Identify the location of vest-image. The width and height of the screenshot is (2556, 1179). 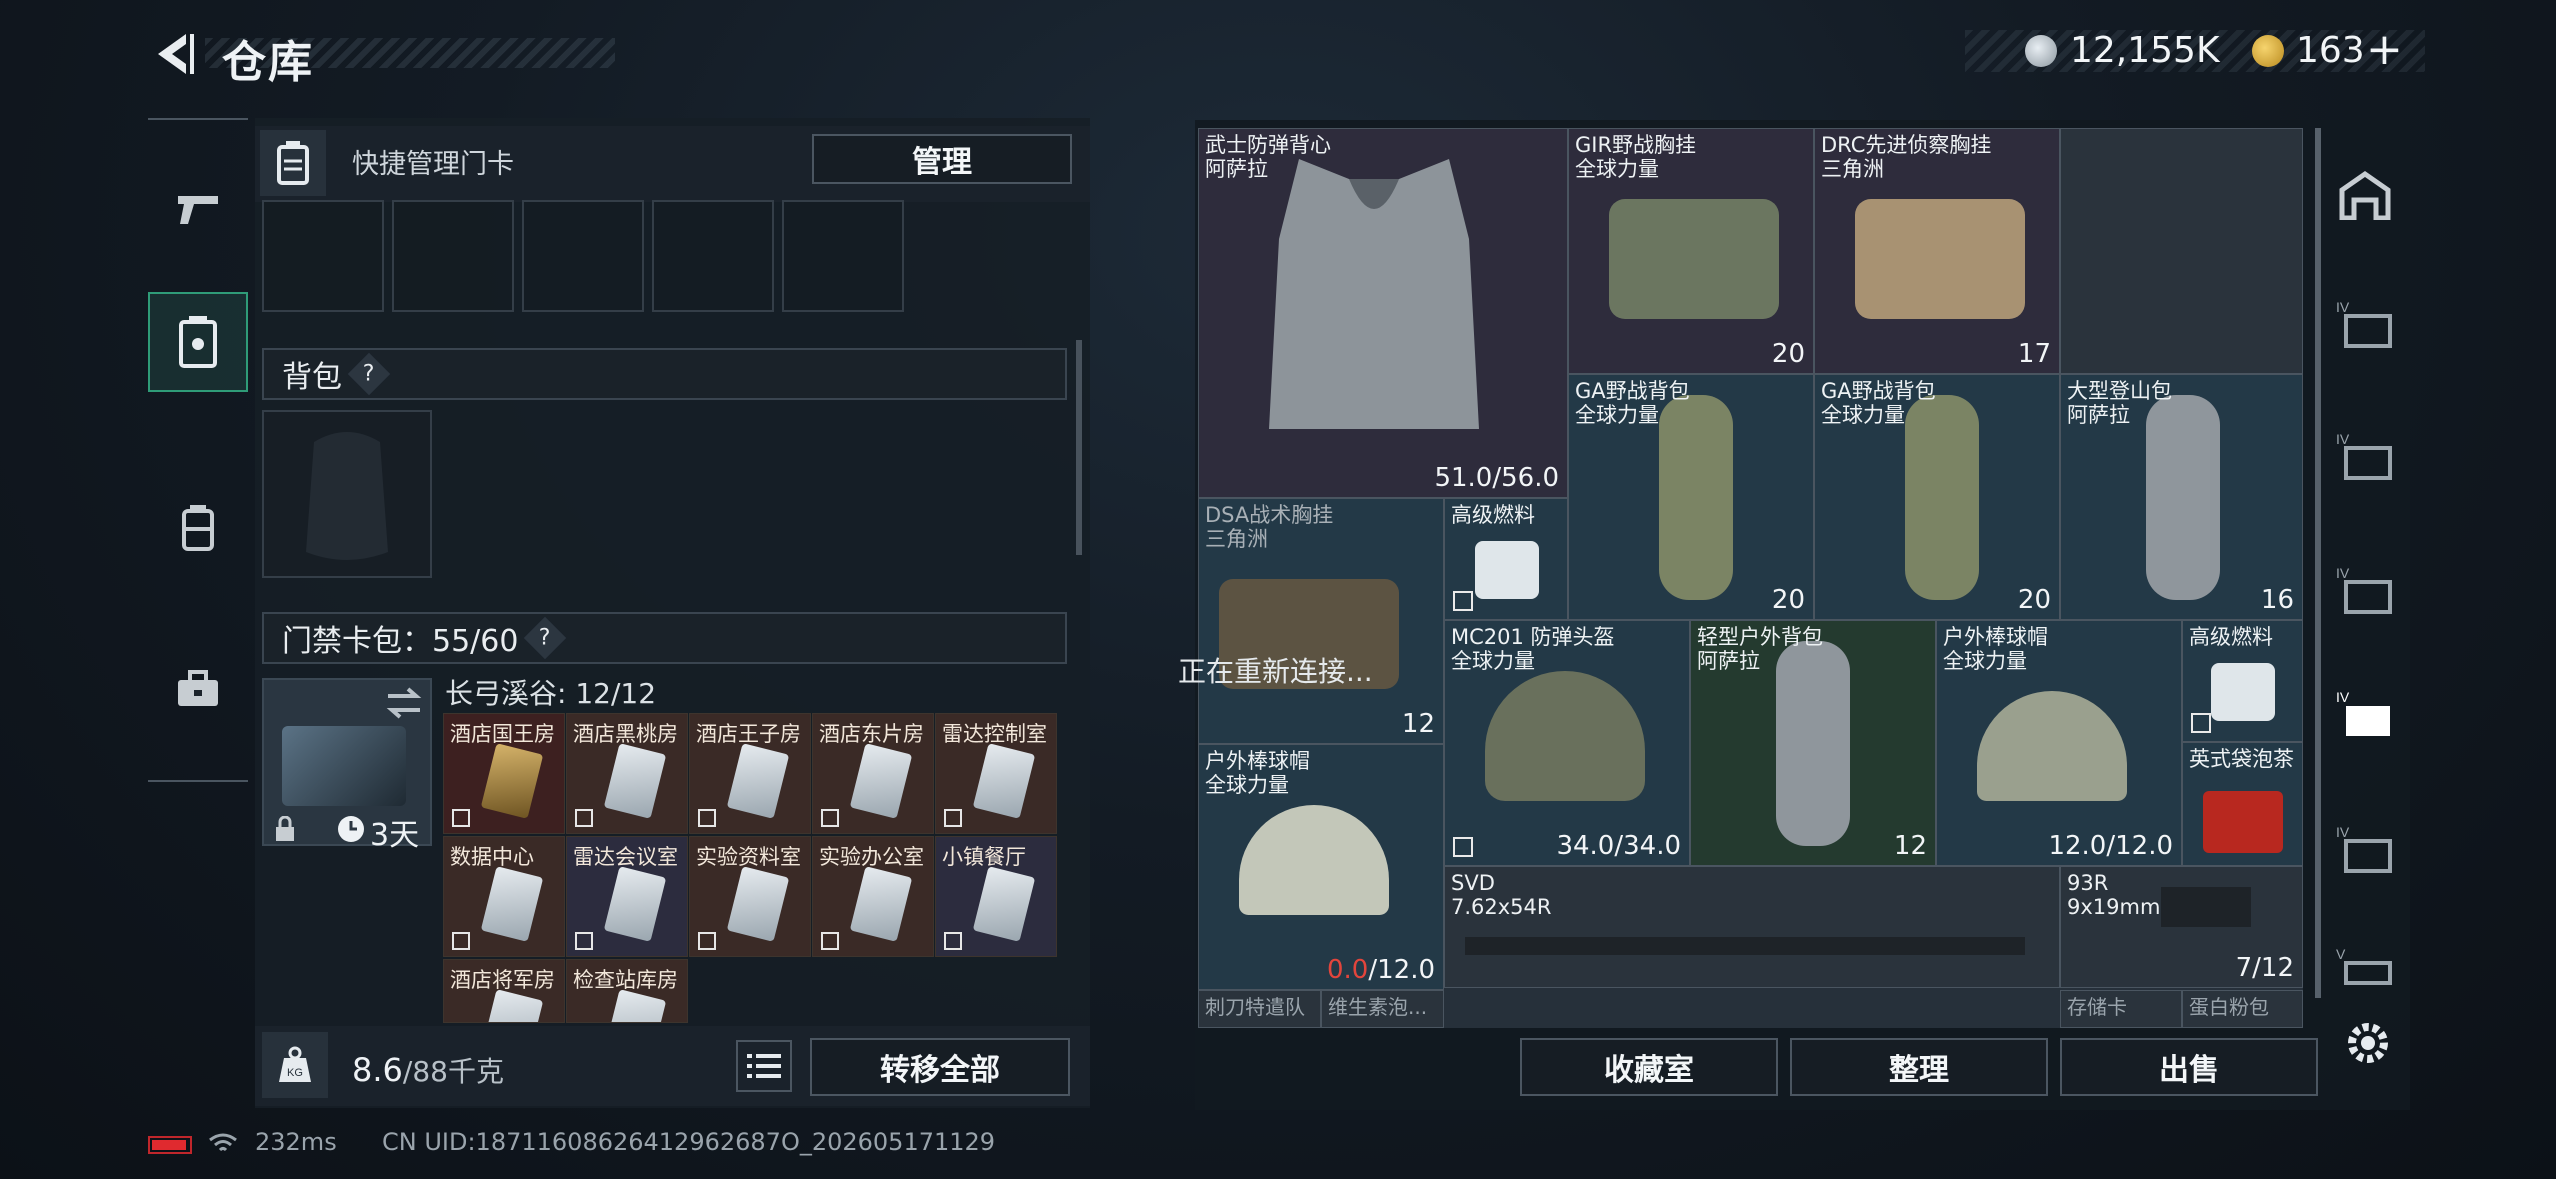
(1374, 294).